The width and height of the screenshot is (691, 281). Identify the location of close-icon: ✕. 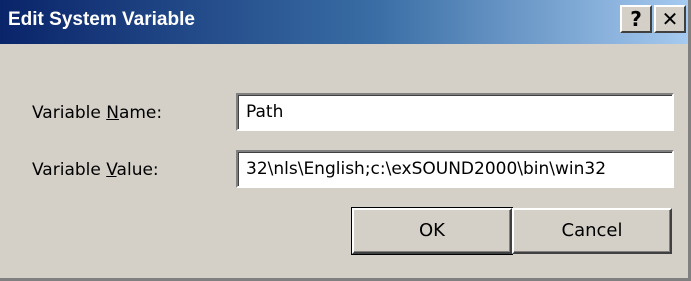
(670, 19).